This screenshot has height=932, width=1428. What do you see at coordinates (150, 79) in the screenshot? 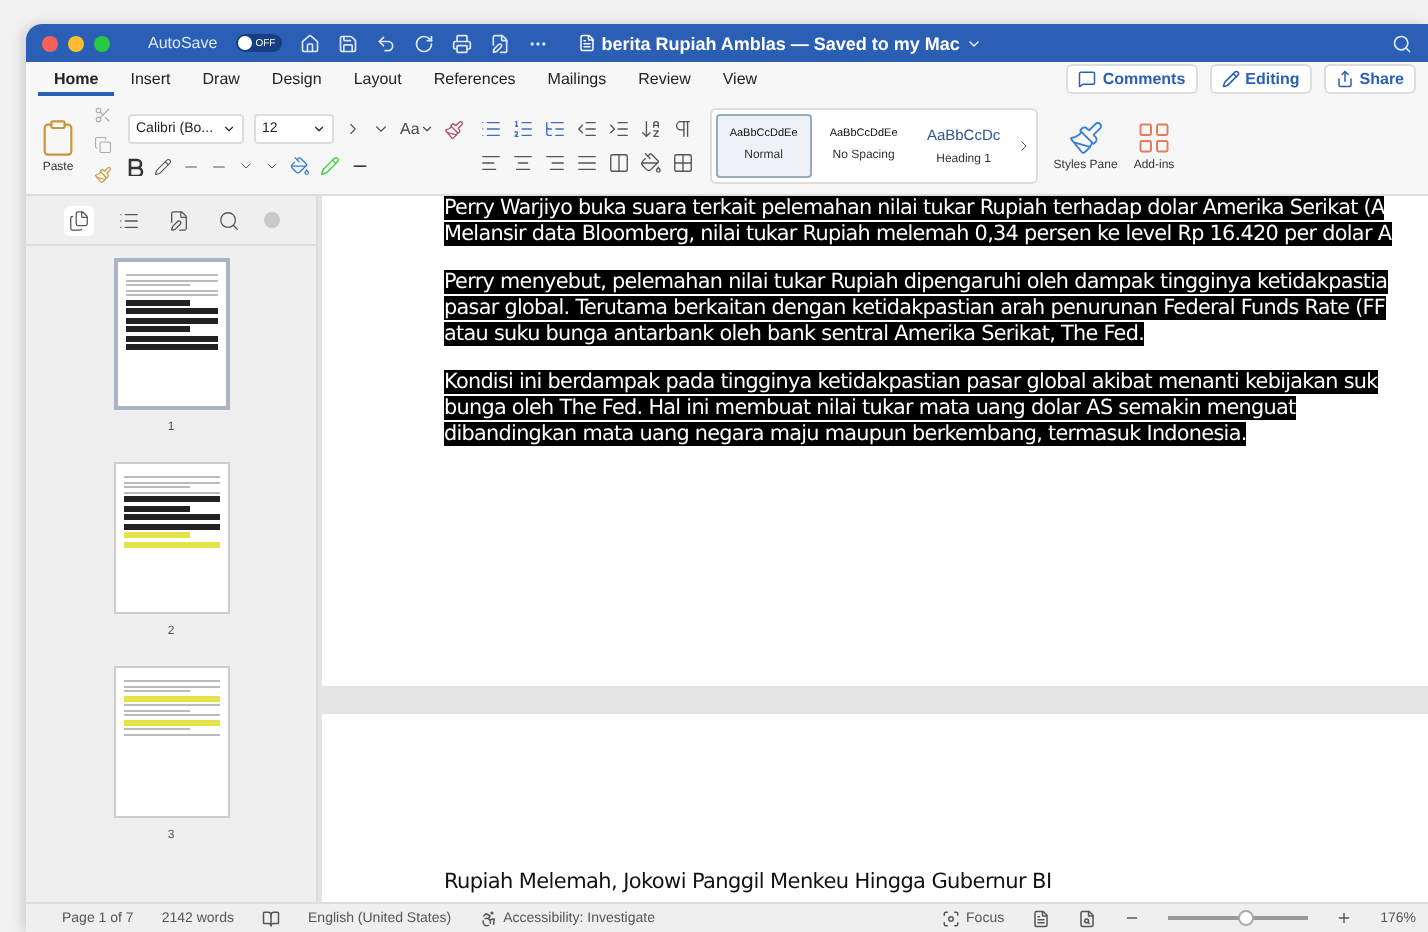
I see `ribbon-tab: Insert` at bounding box center [150, 79].